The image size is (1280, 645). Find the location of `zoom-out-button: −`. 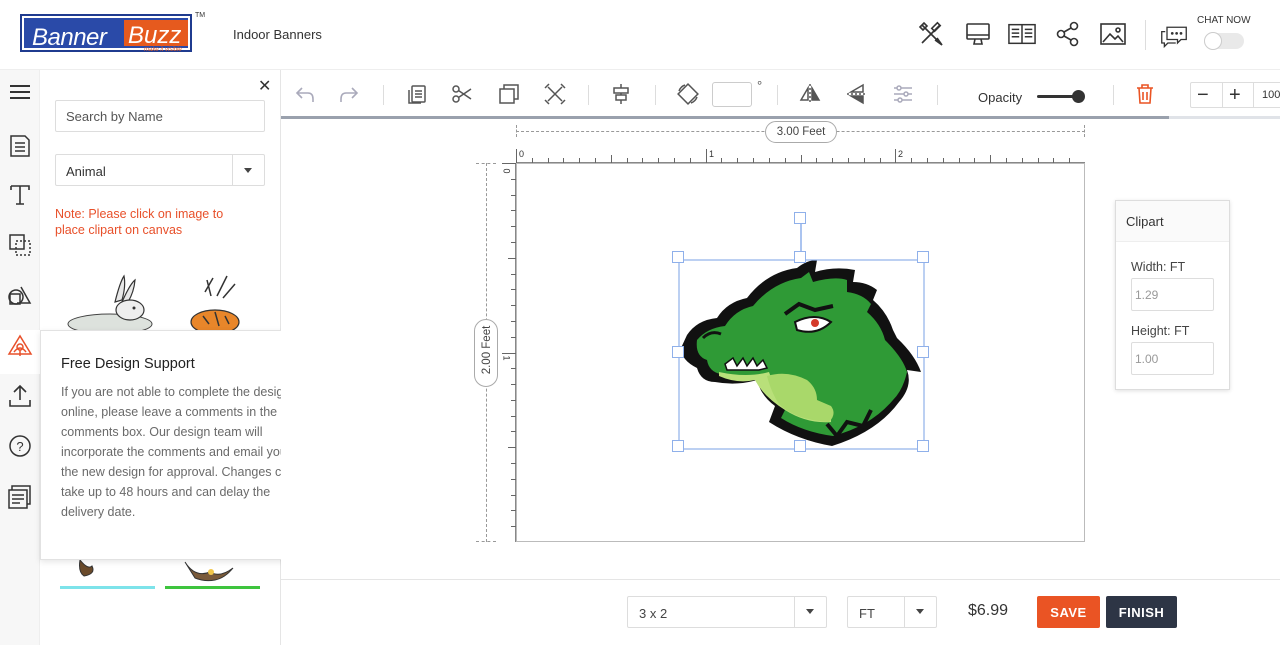

zoom-out-button: − is located at coordinates (1203, 95).